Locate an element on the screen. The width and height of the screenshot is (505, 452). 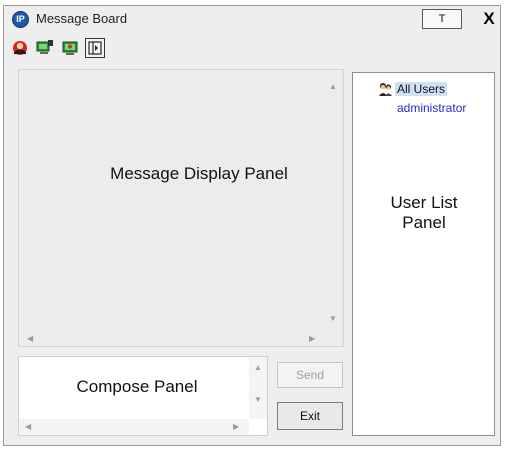
toolbar is located at coordinates (85, 49).